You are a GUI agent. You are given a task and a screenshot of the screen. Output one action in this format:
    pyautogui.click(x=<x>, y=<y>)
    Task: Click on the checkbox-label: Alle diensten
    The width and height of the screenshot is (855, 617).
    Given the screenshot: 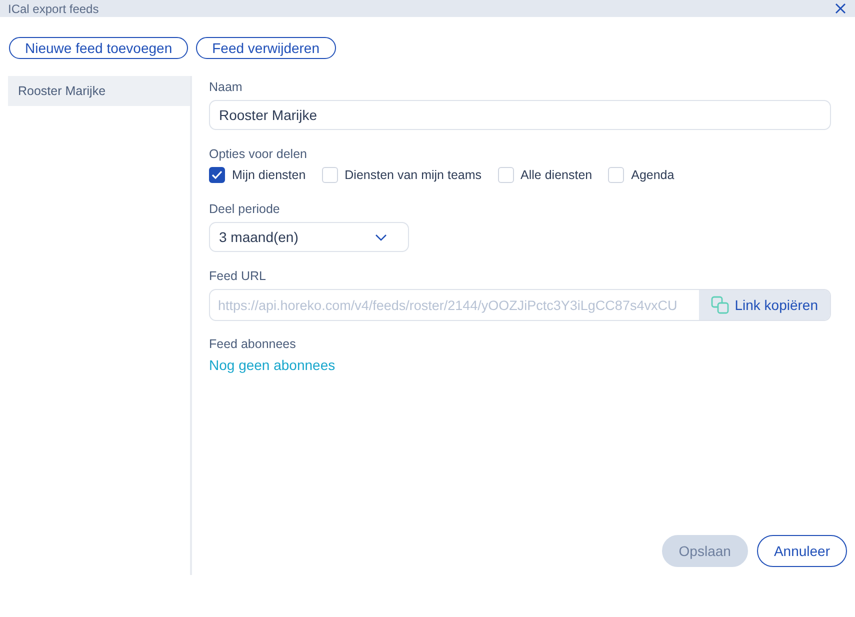 What is the action you would take?
    pyautogui.click(x=556, y=175)
    